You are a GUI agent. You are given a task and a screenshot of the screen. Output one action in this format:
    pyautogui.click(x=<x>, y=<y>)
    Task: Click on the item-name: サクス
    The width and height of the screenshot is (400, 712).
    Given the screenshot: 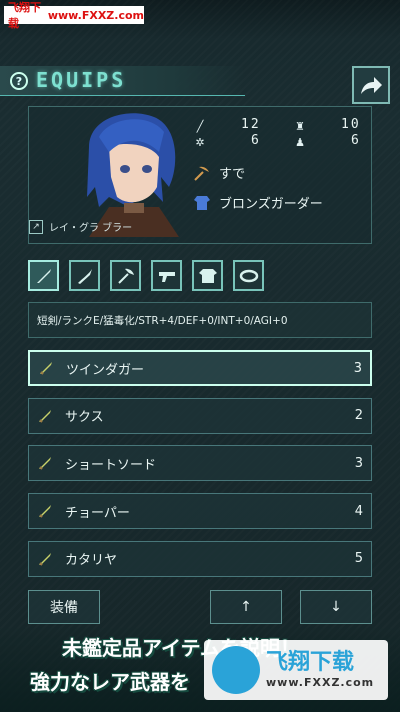 What is the action you would take?
    pyautogui.click(x=84, y=418)
    